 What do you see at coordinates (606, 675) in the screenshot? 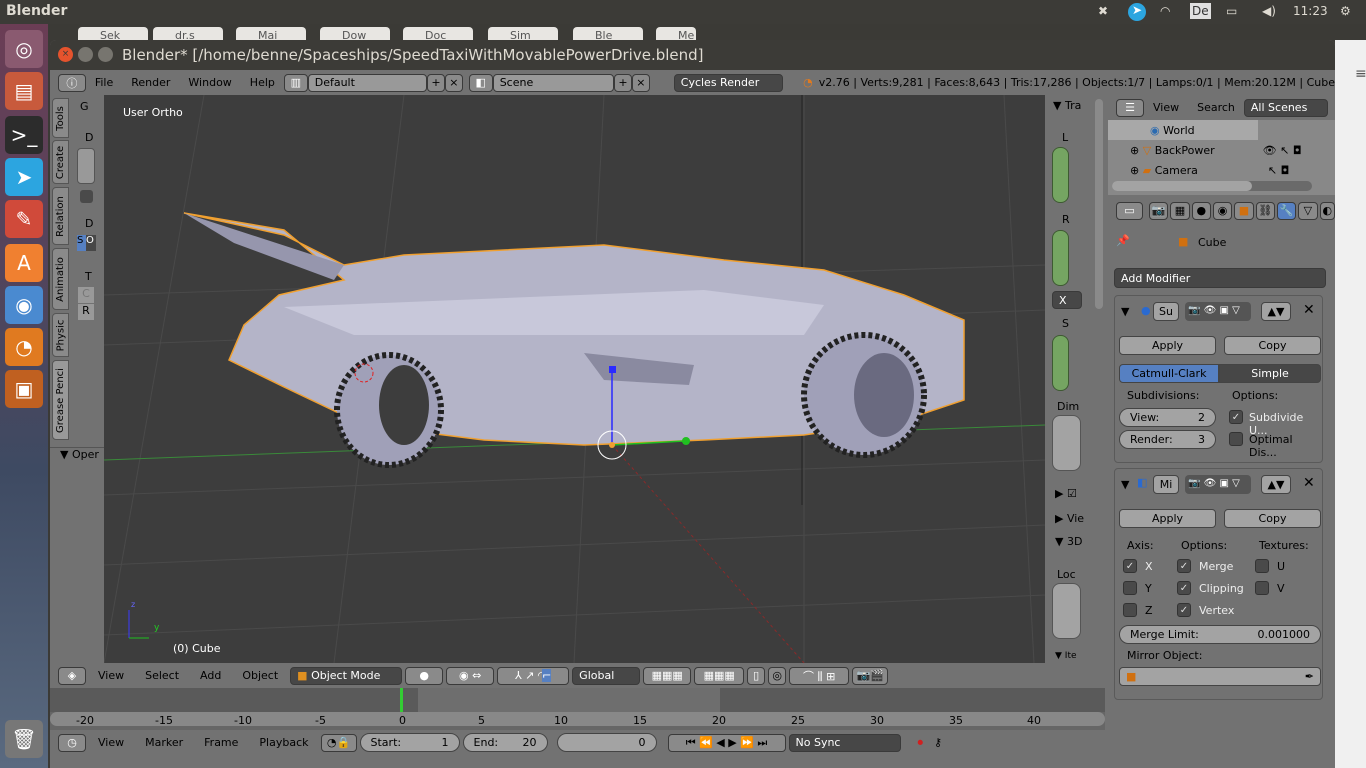
I see `transform-orientation-select: Global` at bounding box center [606, 675].